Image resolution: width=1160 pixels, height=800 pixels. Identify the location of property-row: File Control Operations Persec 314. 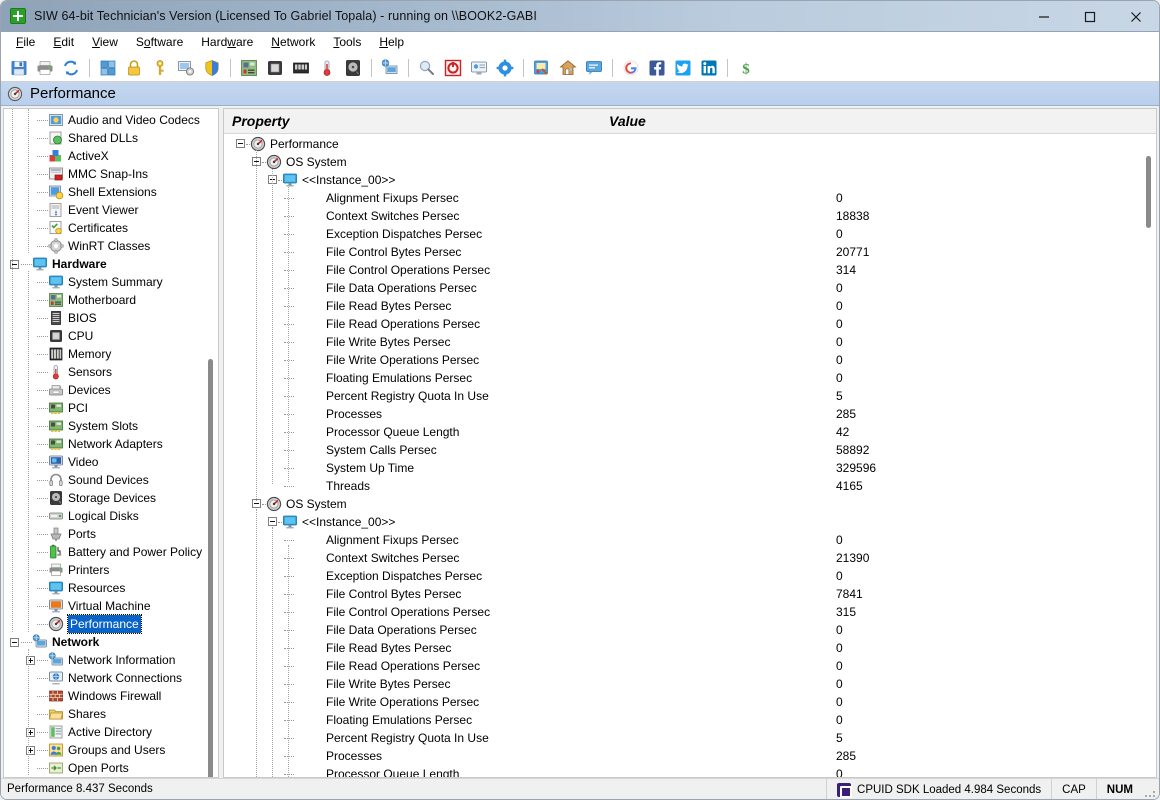
(690, 270).